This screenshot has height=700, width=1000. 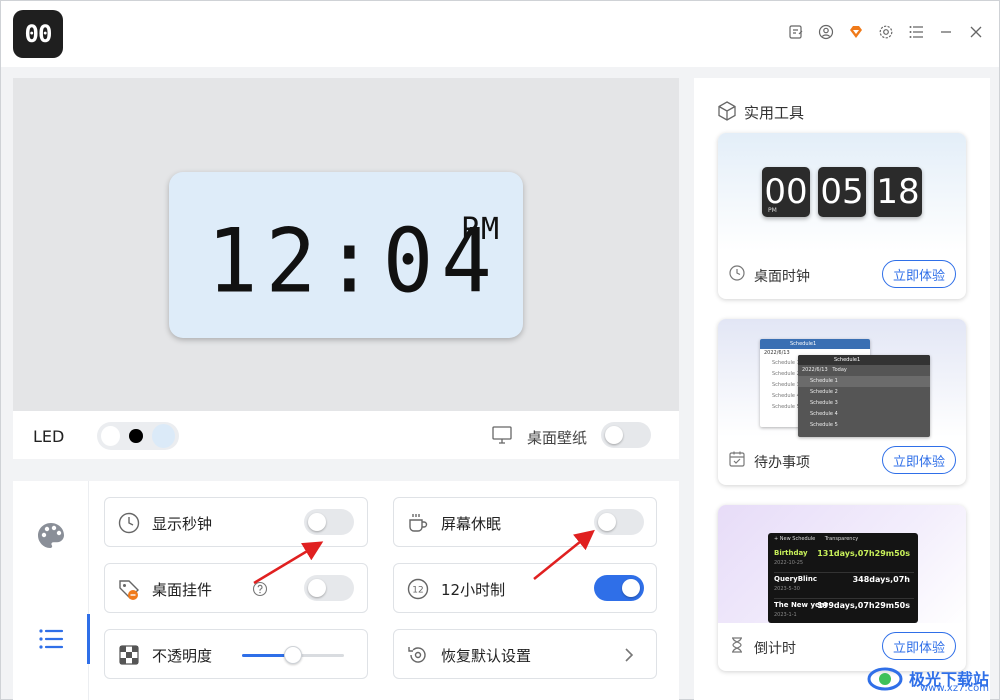 I want to click on flip-minutes-text: 05, so click(x=842, y=192).